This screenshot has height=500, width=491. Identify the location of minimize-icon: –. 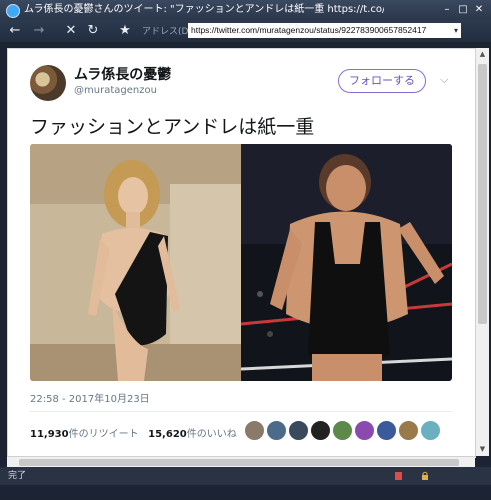
(447, 10).